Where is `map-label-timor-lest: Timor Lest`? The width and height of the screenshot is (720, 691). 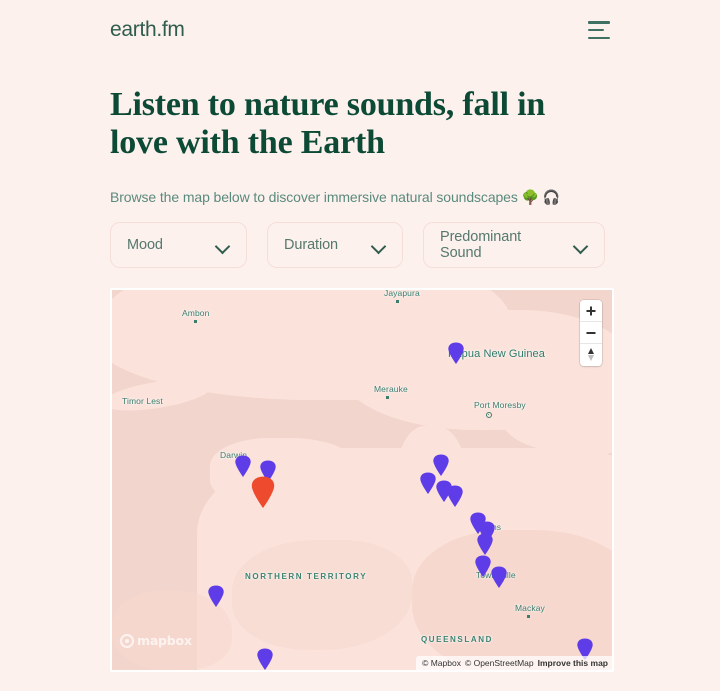
map-label-timor-lest: Timor Lest is located at coordinates (142, 401).